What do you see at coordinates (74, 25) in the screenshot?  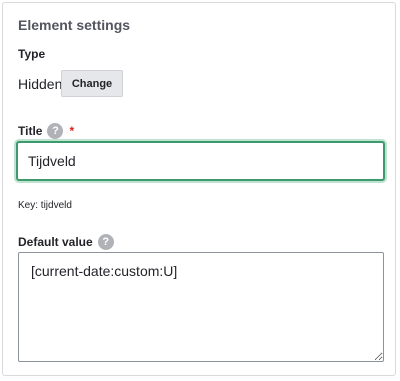 I see `section-title: Element settings` at bounding box center [74, 25].